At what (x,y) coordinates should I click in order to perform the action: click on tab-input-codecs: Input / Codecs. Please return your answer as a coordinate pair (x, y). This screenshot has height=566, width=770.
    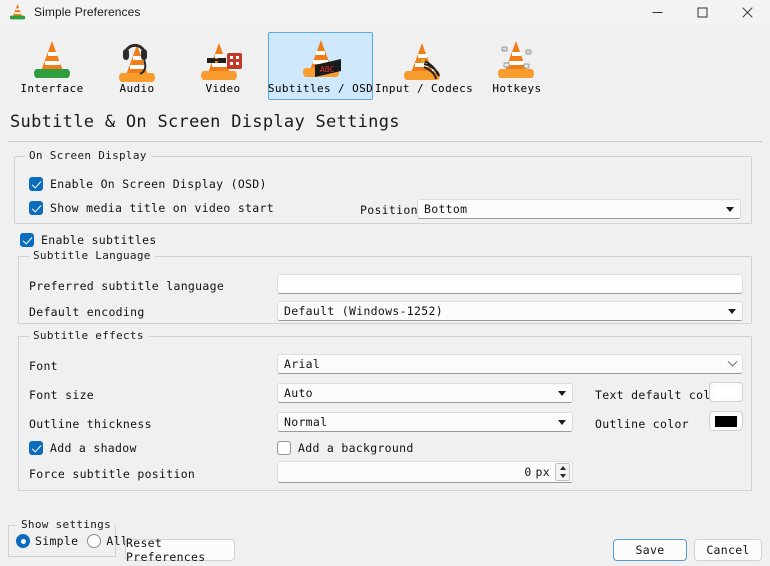
    Looking at the image, I should click on (424, 66).